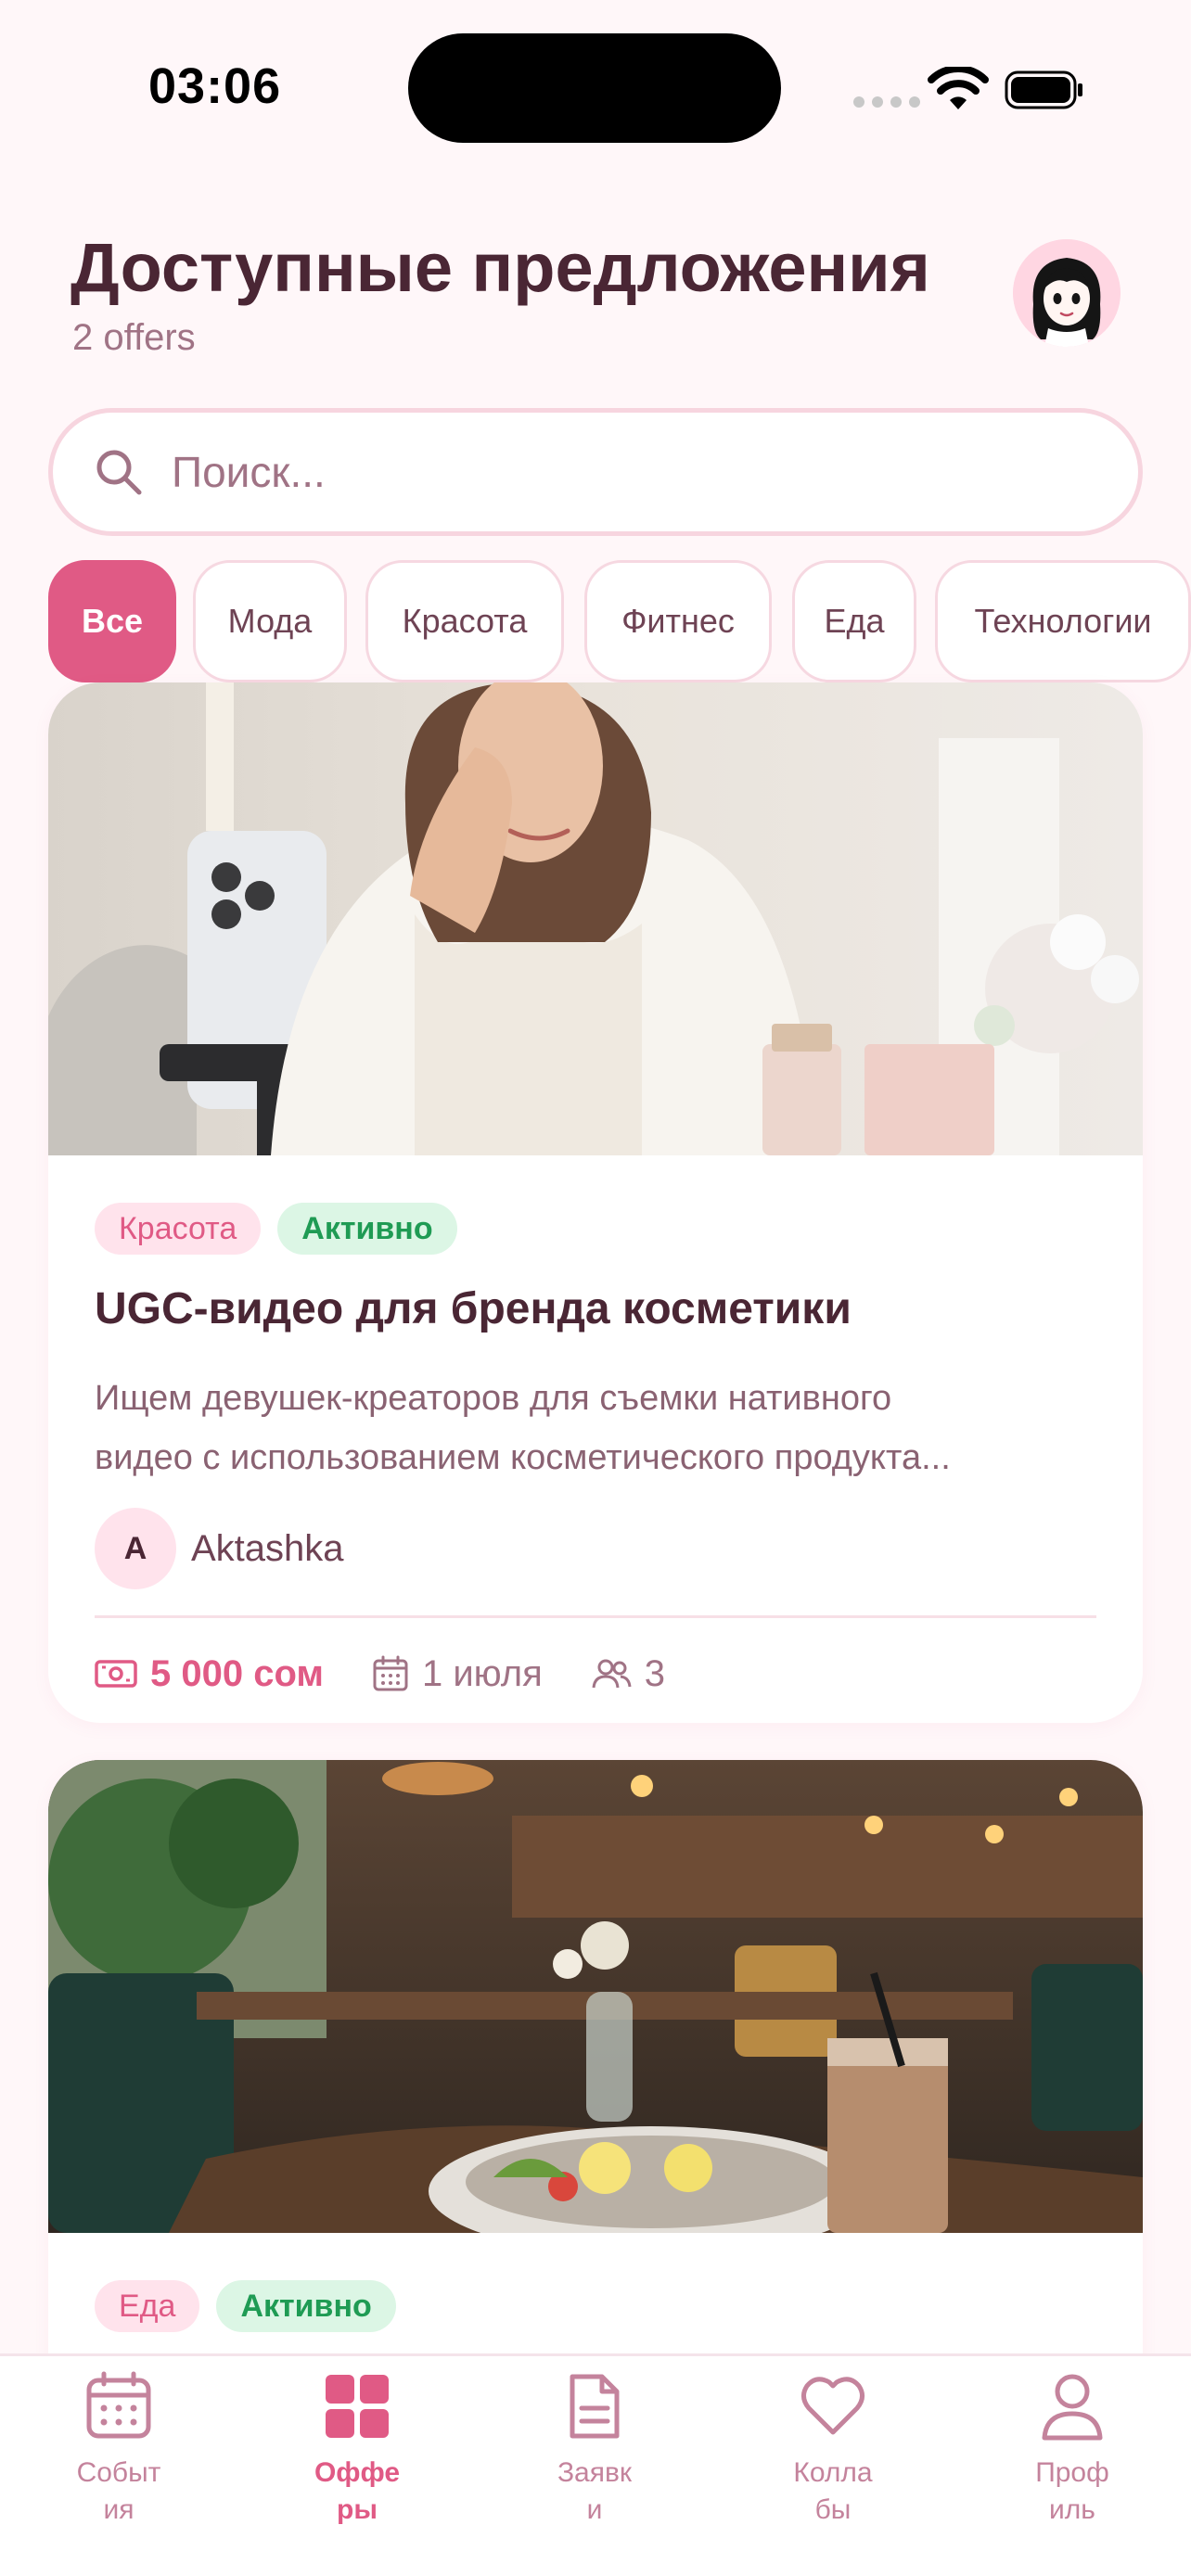 The width and height of the screenshot is (1191, 2576). What do you see at coordinates (118, 2491) in the screenshot?
I see `nav-events-label: Событ ия` at bounding box center [118, 2491].